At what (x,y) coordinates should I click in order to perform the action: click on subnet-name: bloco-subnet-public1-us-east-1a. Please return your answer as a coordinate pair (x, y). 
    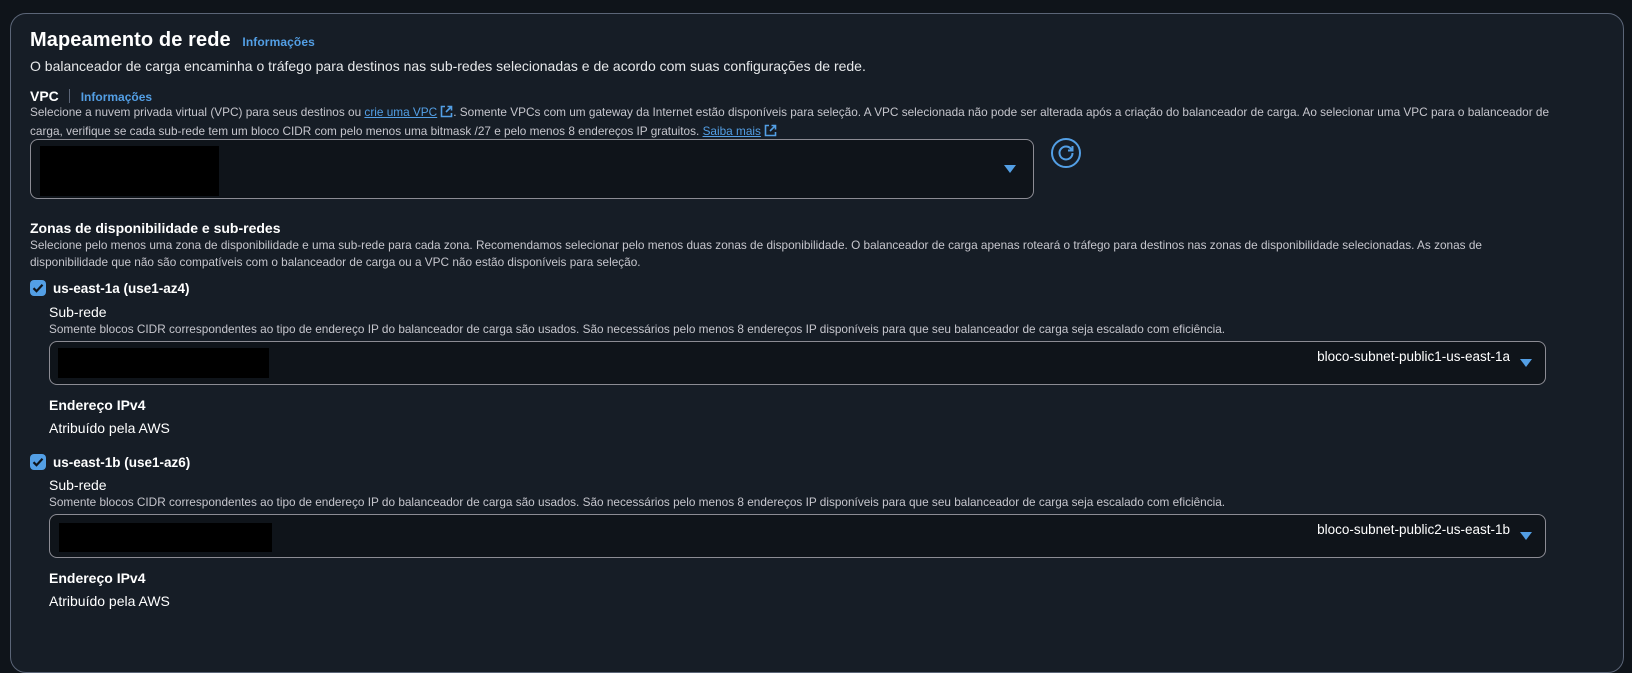
    Looking at the image, I should click on (1413, 356).